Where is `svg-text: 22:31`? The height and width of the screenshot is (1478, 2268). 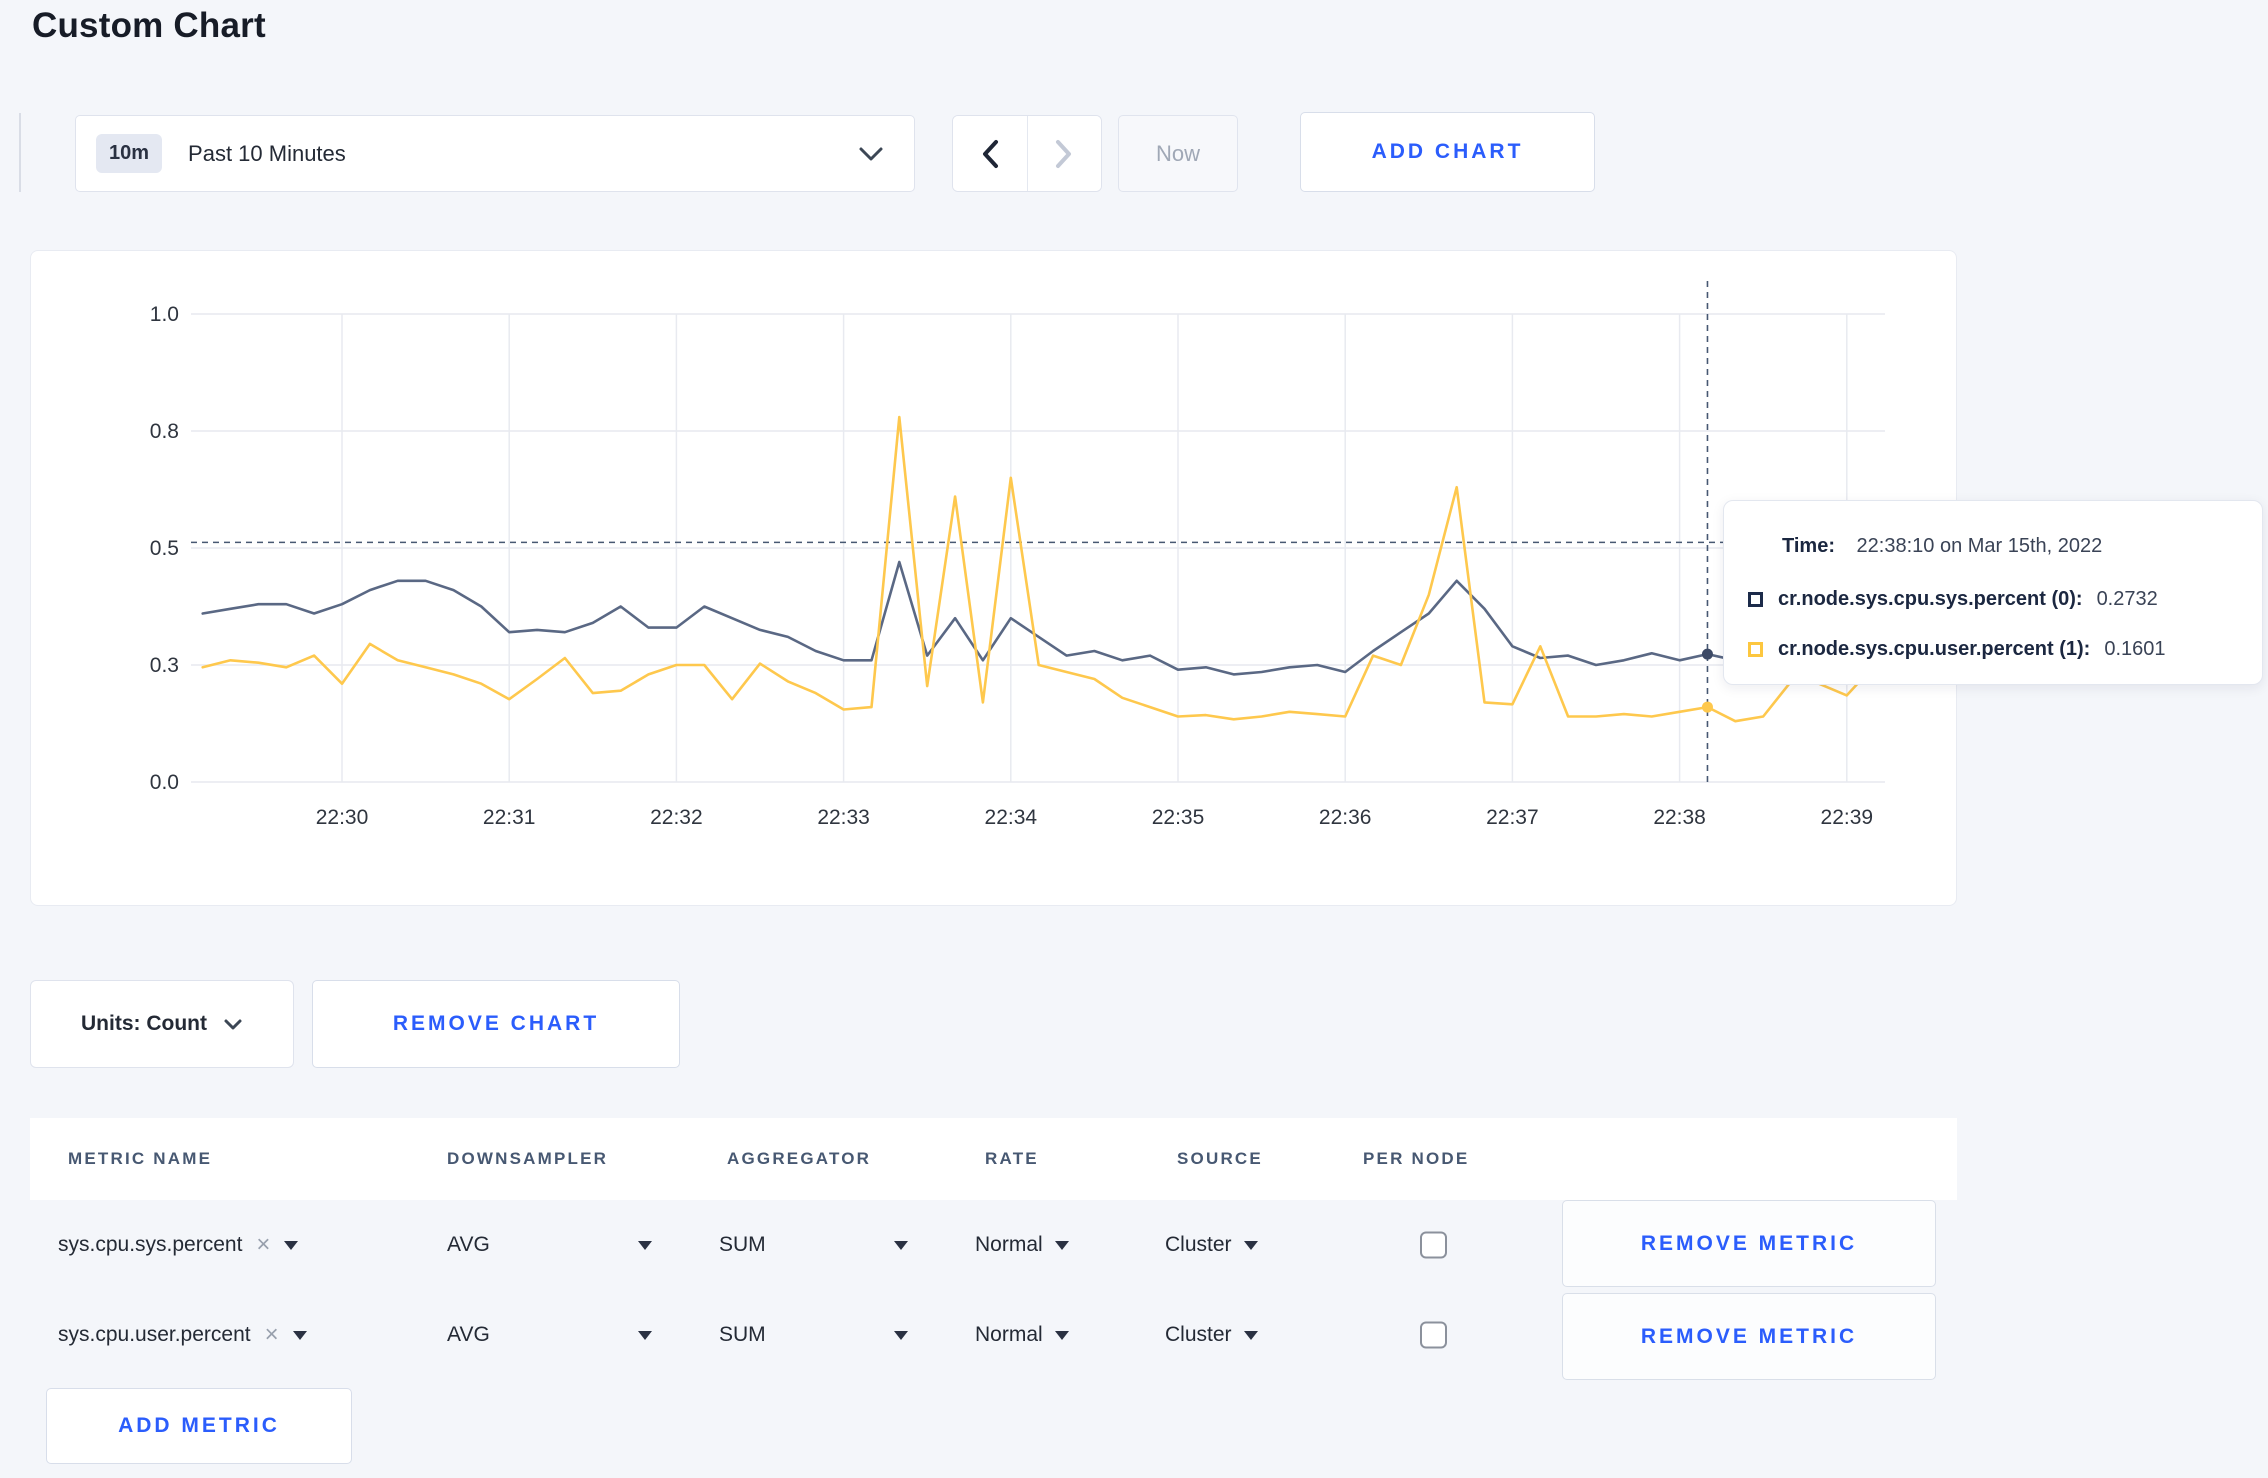
svg-text: 22:31 is located at coordinates (509, 817).